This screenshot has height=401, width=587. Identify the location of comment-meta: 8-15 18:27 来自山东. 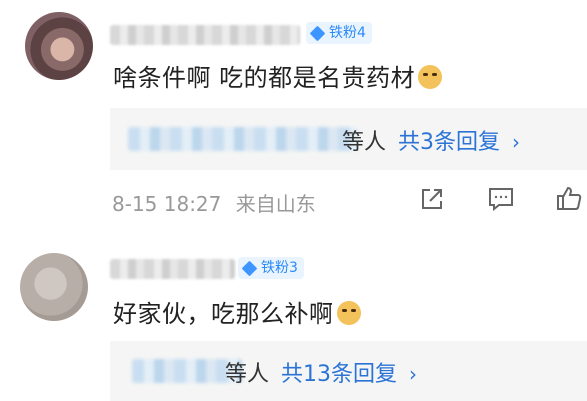
(214, 202).